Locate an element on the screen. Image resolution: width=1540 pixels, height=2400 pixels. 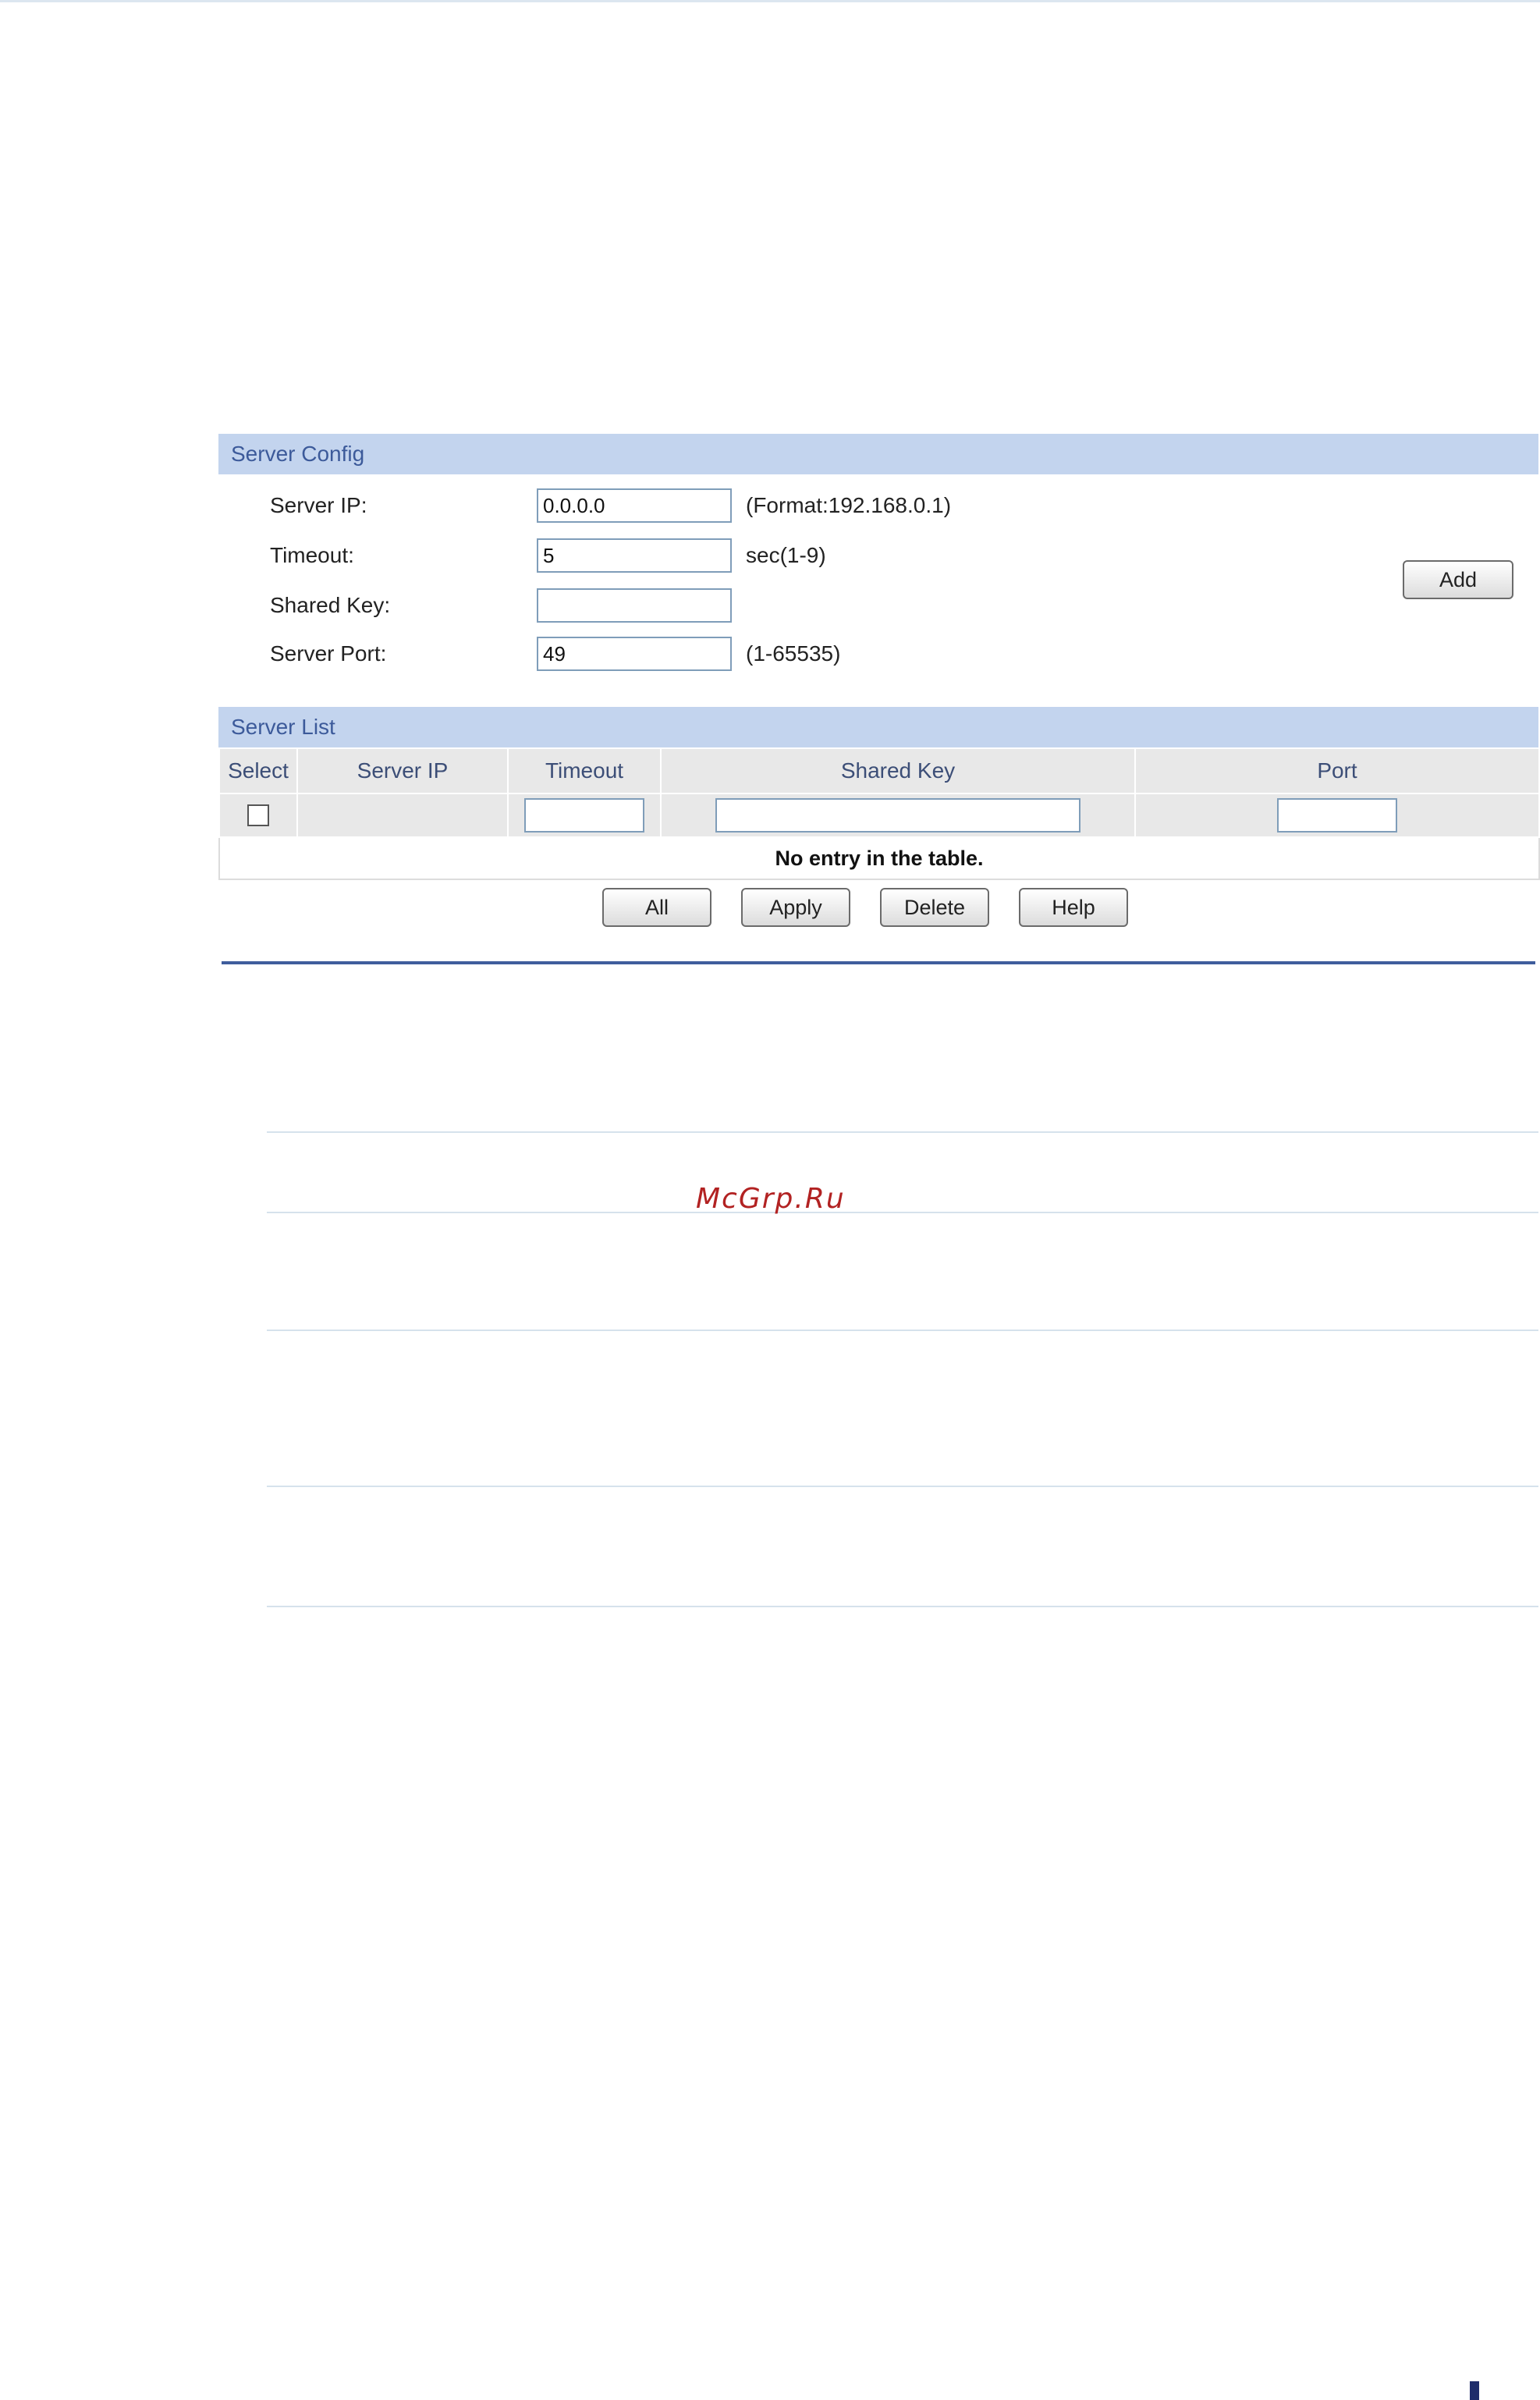
port-filter-input is located at coordinates (1337, 815).